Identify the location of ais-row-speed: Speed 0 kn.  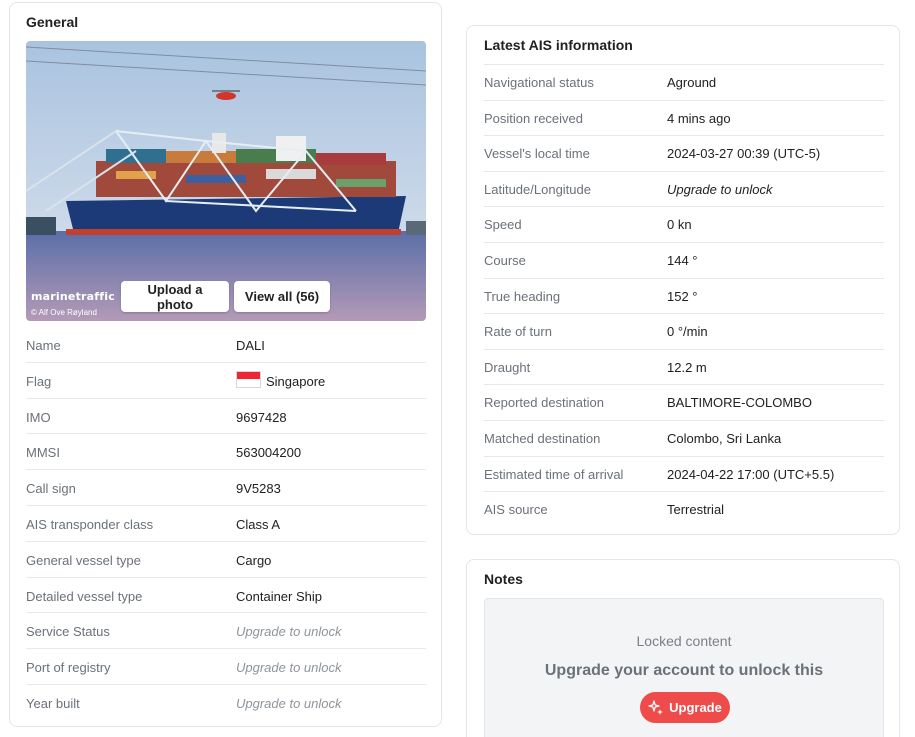
(684, 224).